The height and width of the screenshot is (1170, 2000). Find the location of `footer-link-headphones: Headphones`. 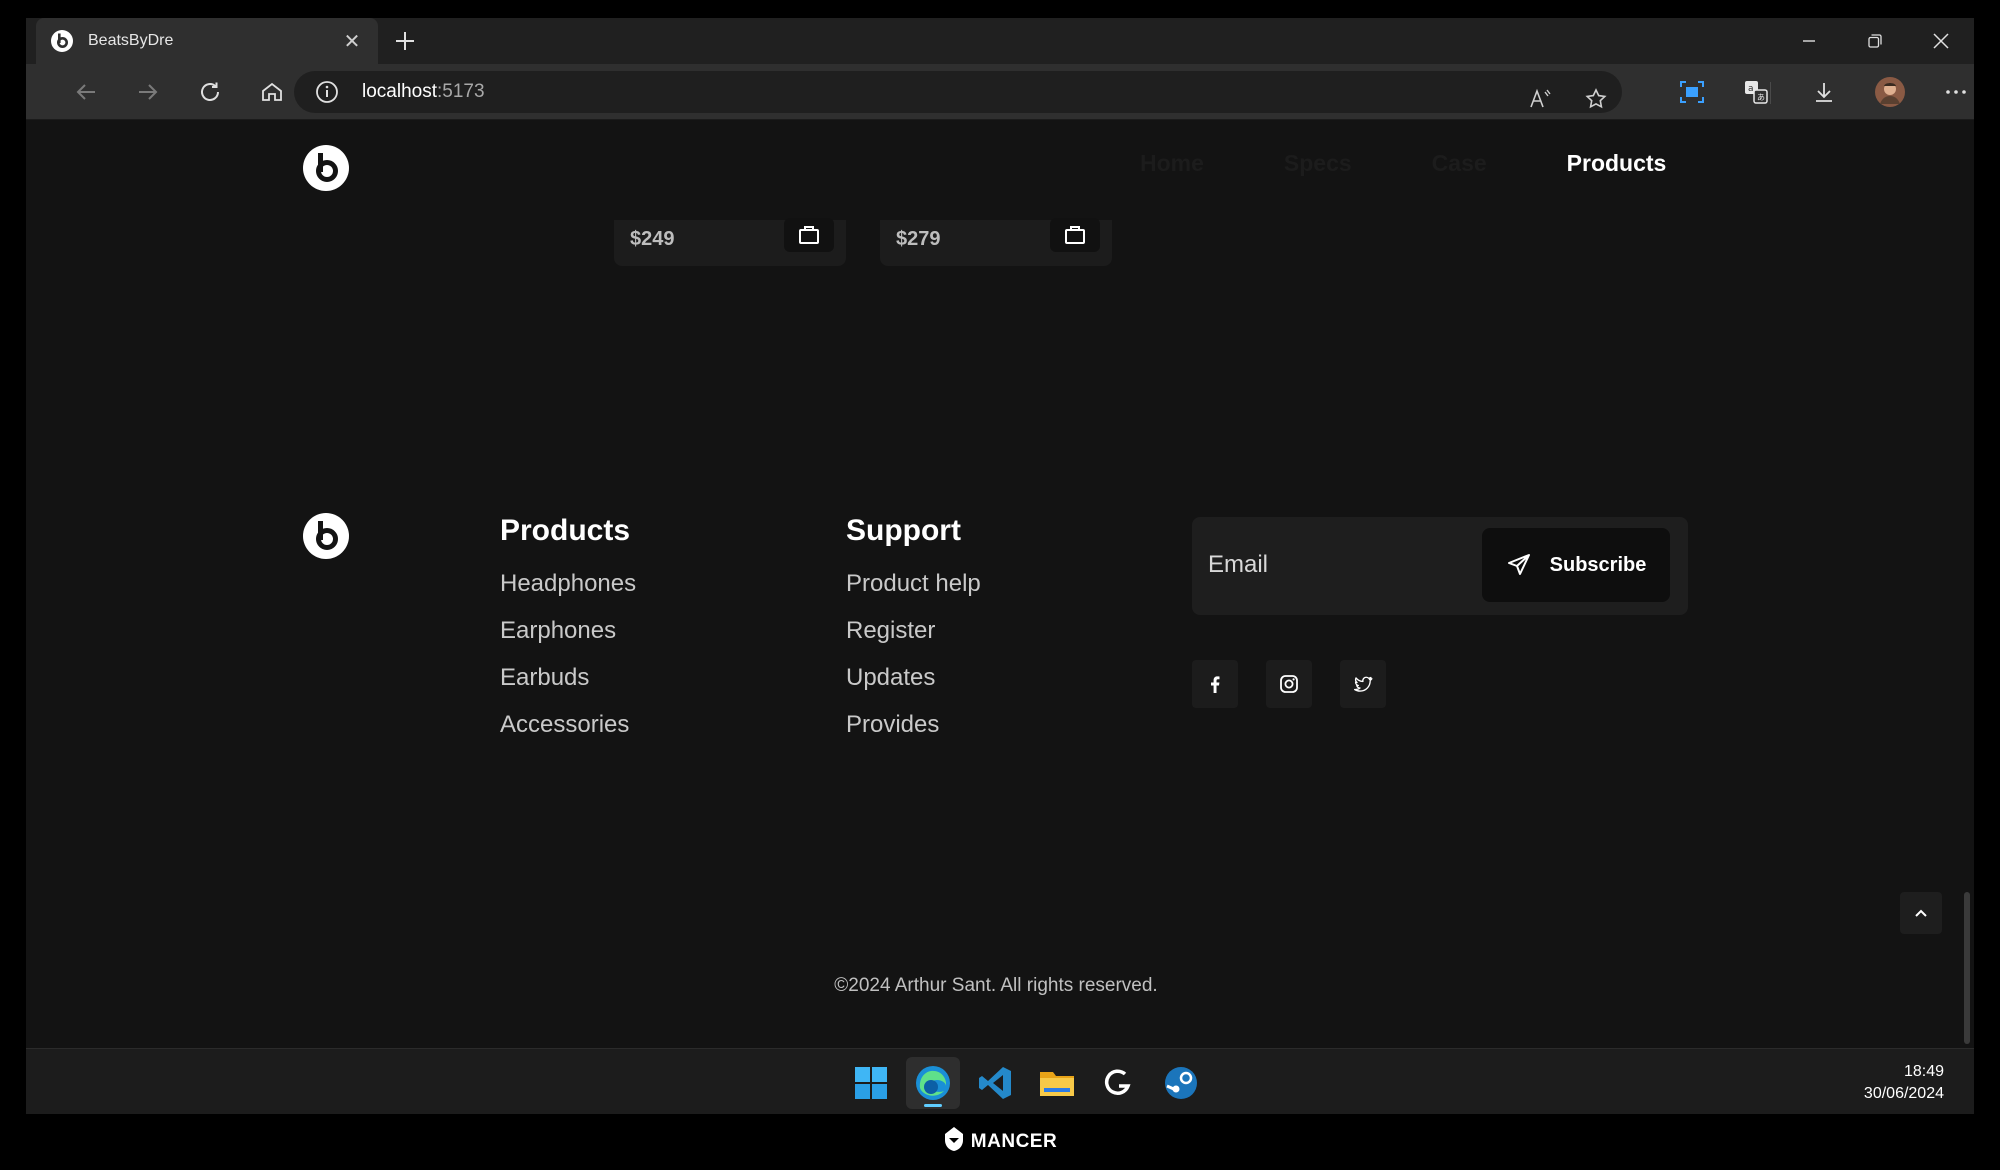

footer-link-headphones: Headphones is located at coordinates (568, 593).